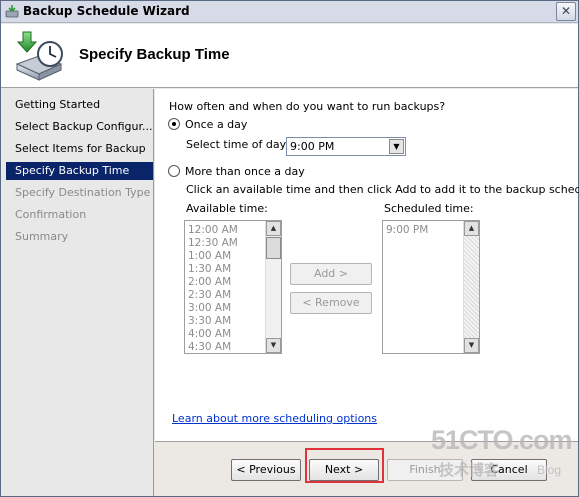 The width and height of the screenshot is (579, 497). Describe the element at coordinates (429, 208) in the screenshot. I see `scheduled-time-label: Scheduled time:` at that location.